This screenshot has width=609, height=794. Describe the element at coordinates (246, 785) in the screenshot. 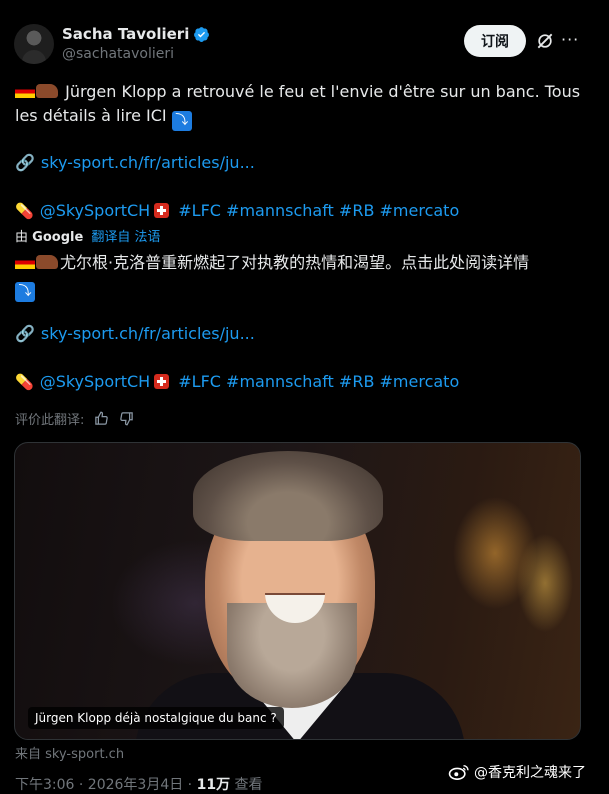

I see `views-label: 查看` at that location.